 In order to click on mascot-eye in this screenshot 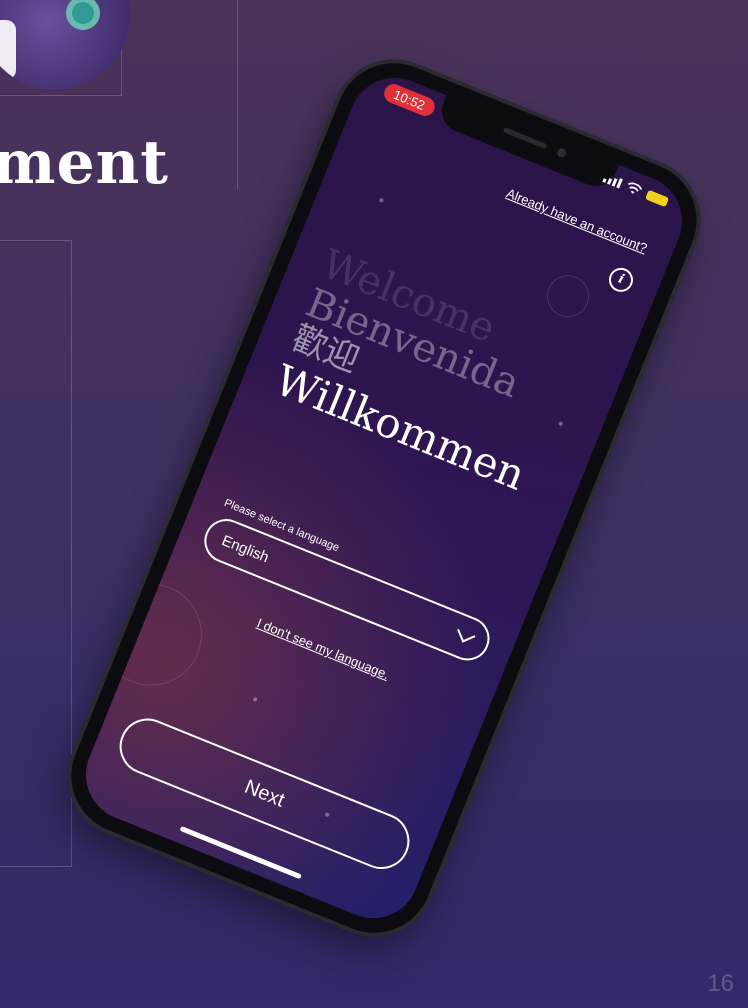, I will do `click(83, 15)`.